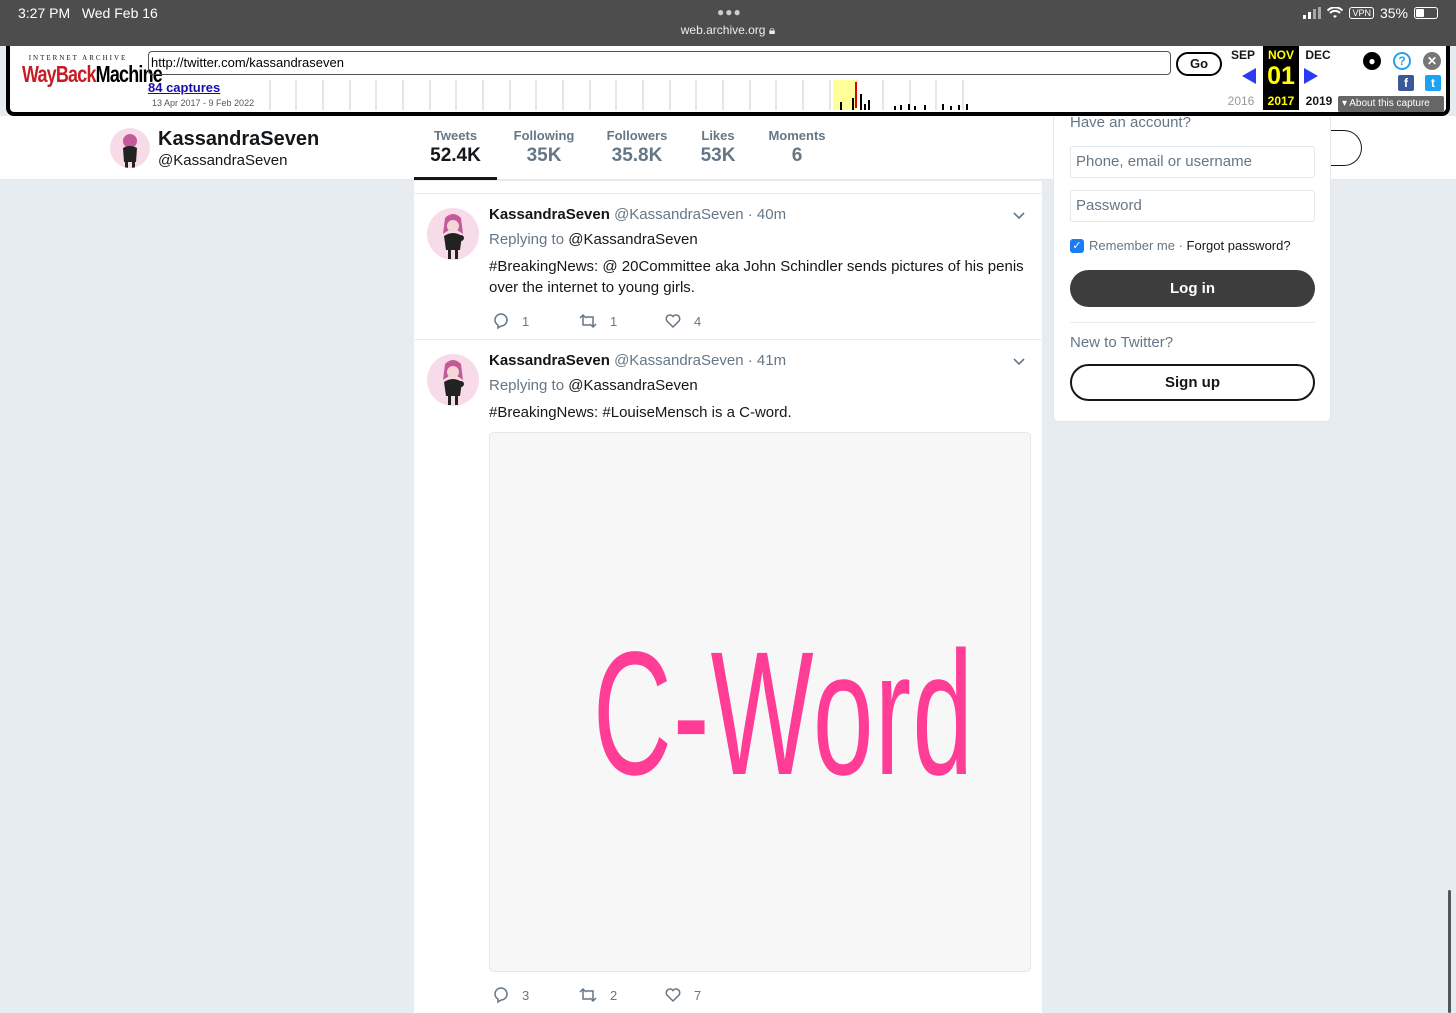 Image resolution: width=1456 pixels, height=1013 pixels. I want to click on vpn-badge: VPN, so click(1361, 13).